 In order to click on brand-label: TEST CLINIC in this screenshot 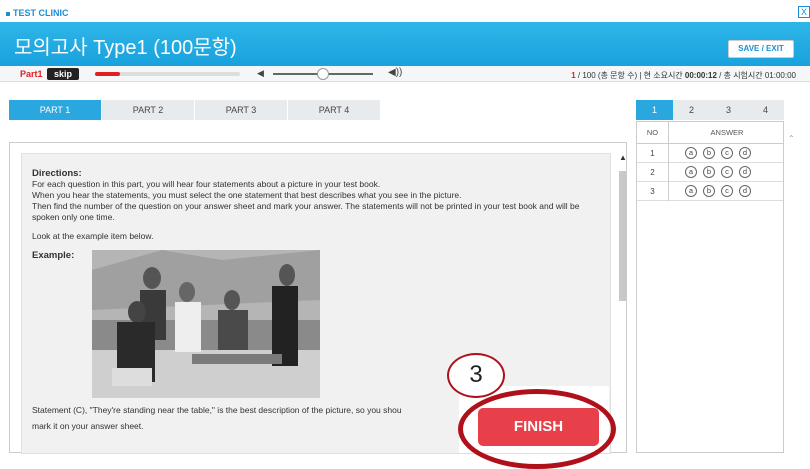, I will do `click(37, 13)`.